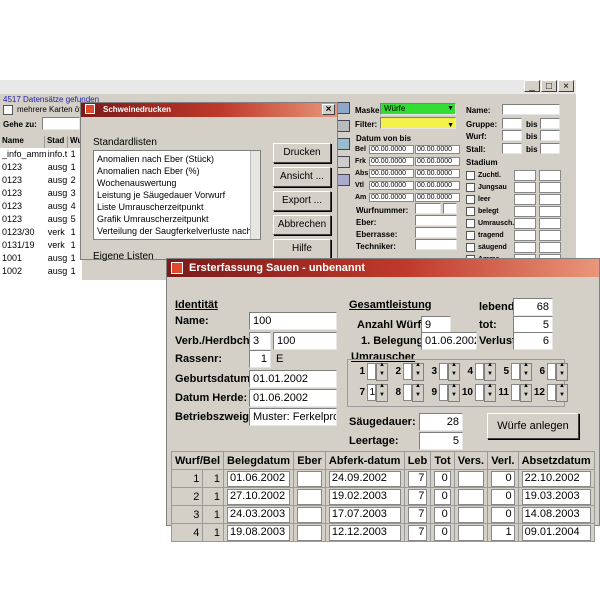 This screenshot has height=600, width=600. Describe the element at coordinates (533, 426) in the screenshot. I see `wuerfe-anlegen-button: Würfe anlegen` at that location.